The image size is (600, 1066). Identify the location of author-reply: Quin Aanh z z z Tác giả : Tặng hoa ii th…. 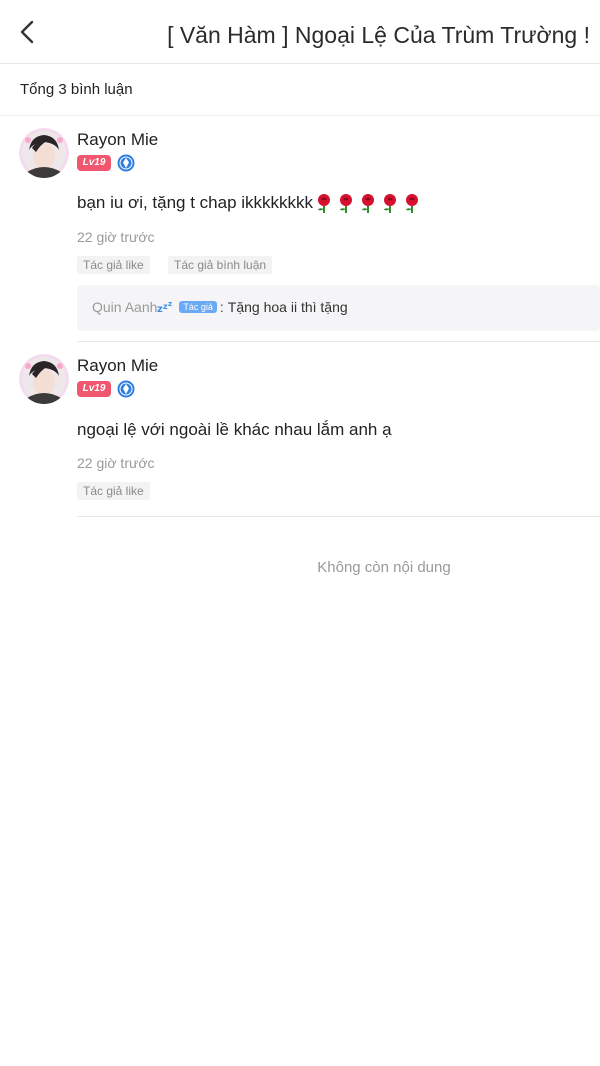
(338, 308).